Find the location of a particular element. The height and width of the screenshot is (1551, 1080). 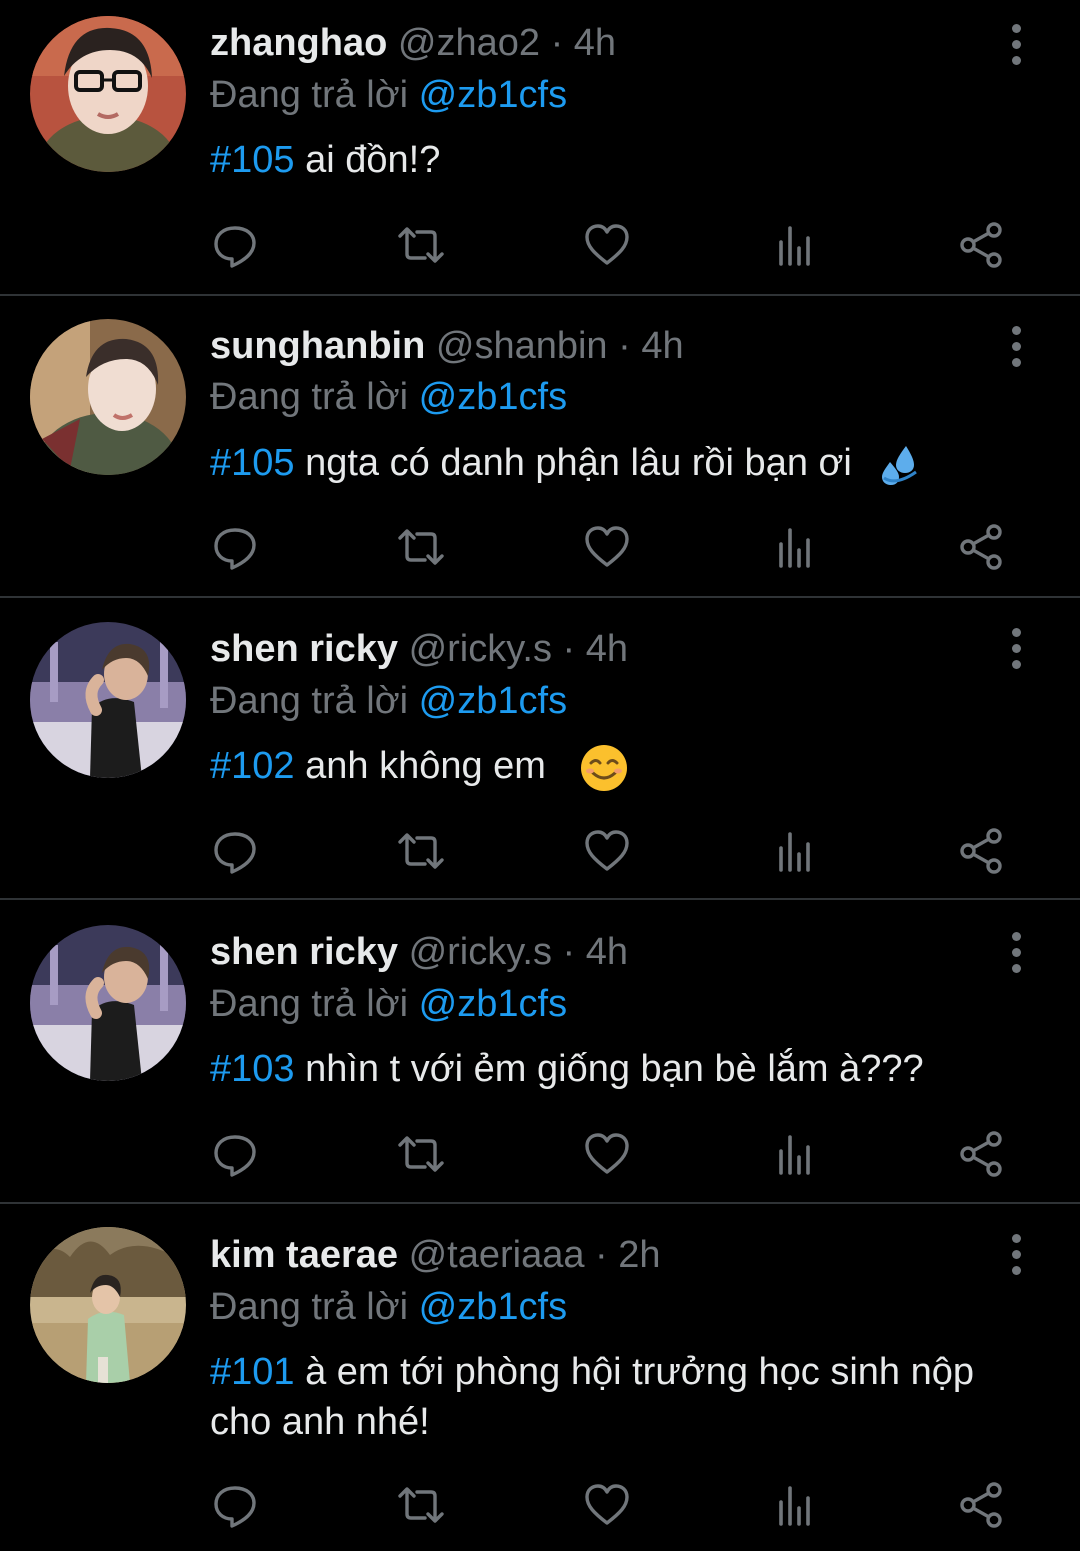

smiling-face-emoji is located at coordinates (604, 768).